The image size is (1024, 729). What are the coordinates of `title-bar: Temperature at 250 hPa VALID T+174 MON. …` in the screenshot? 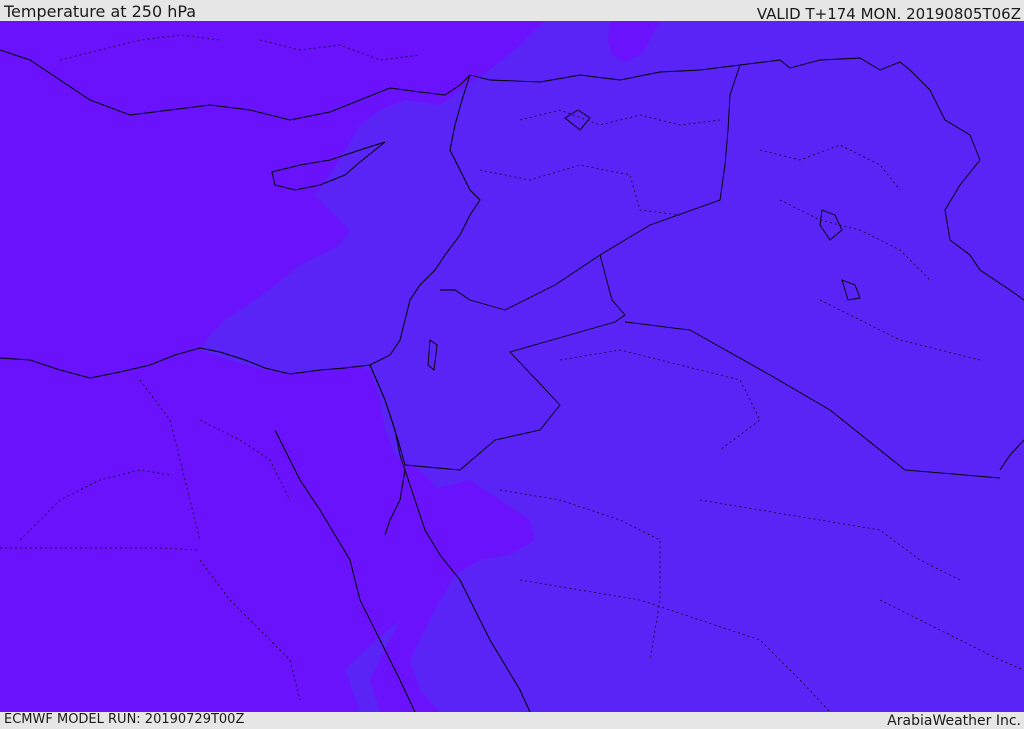 It's located at (512, 11).